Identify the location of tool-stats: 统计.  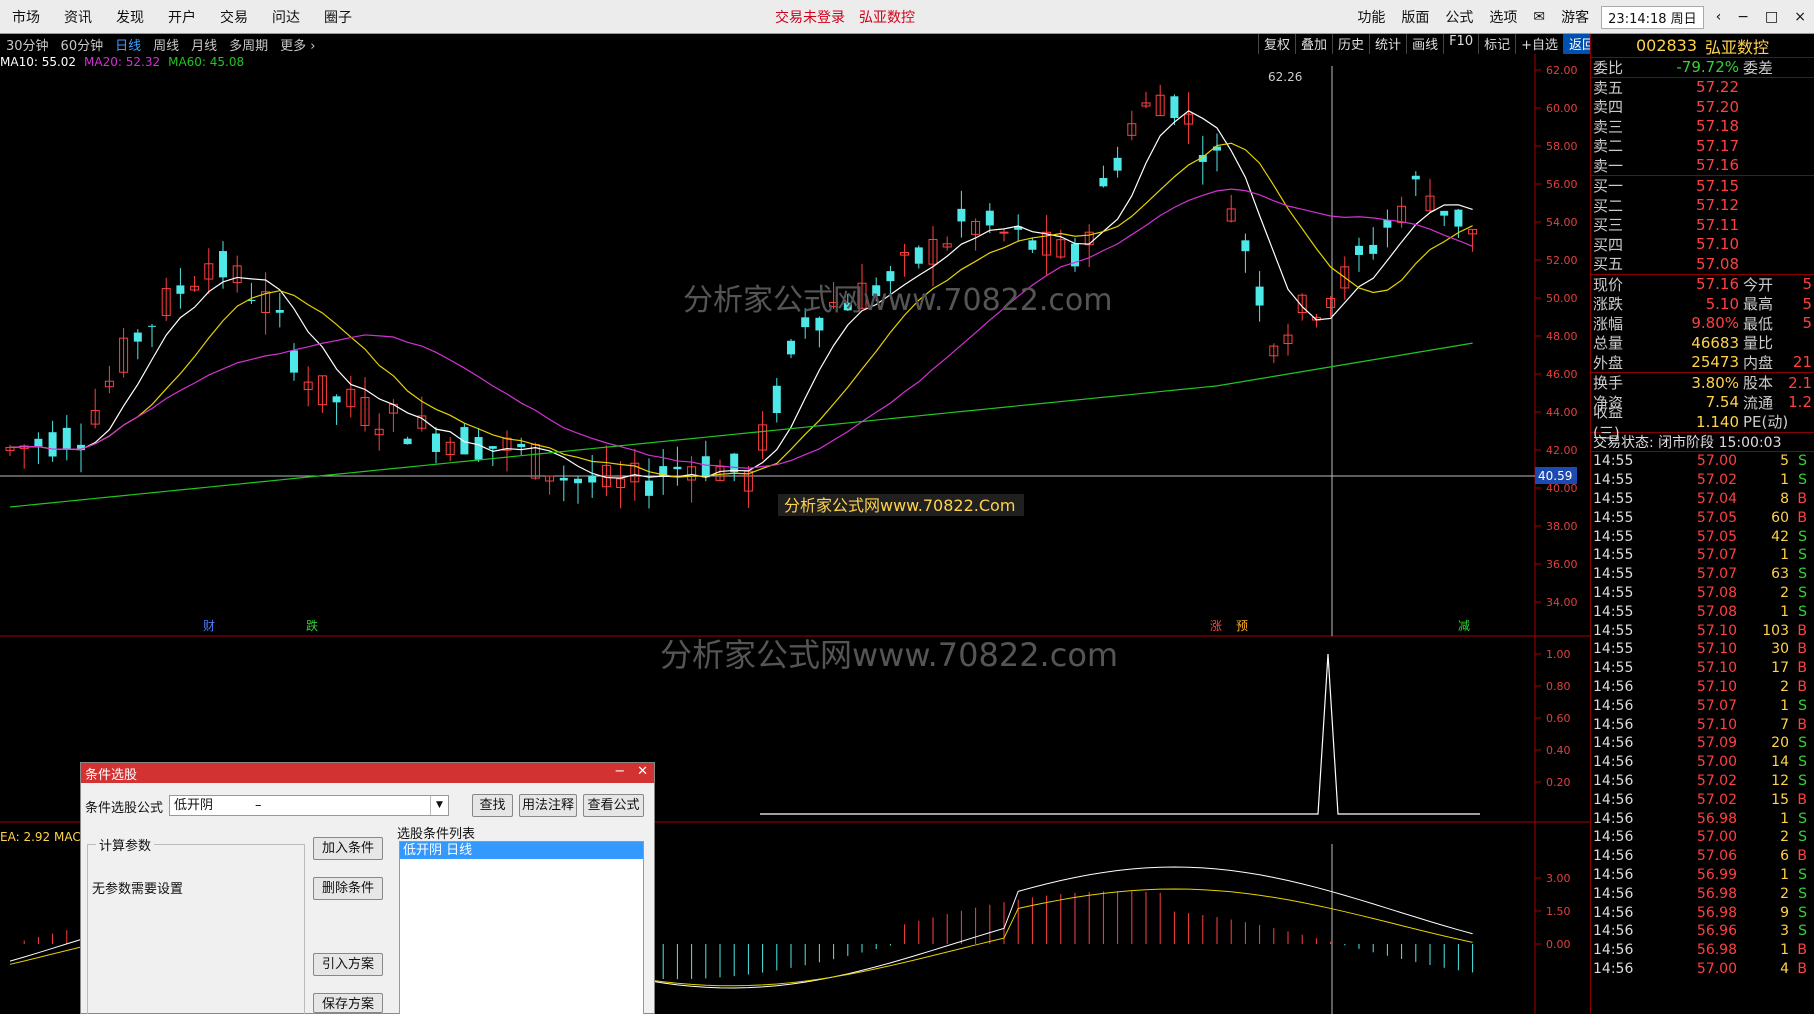
(1387, 44).